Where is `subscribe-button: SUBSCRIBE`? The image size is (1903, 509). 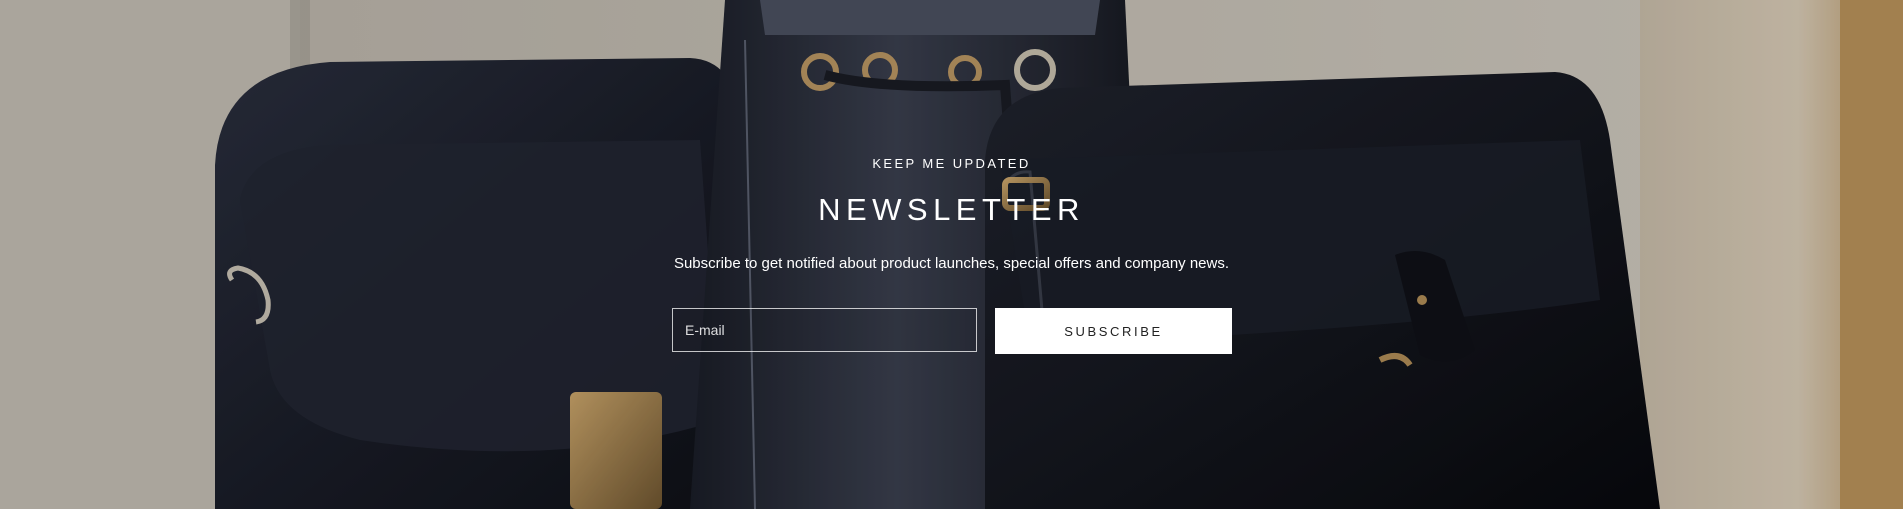
subscribe-button: SUBSCRIBE is located at coordinates (1113, 331).